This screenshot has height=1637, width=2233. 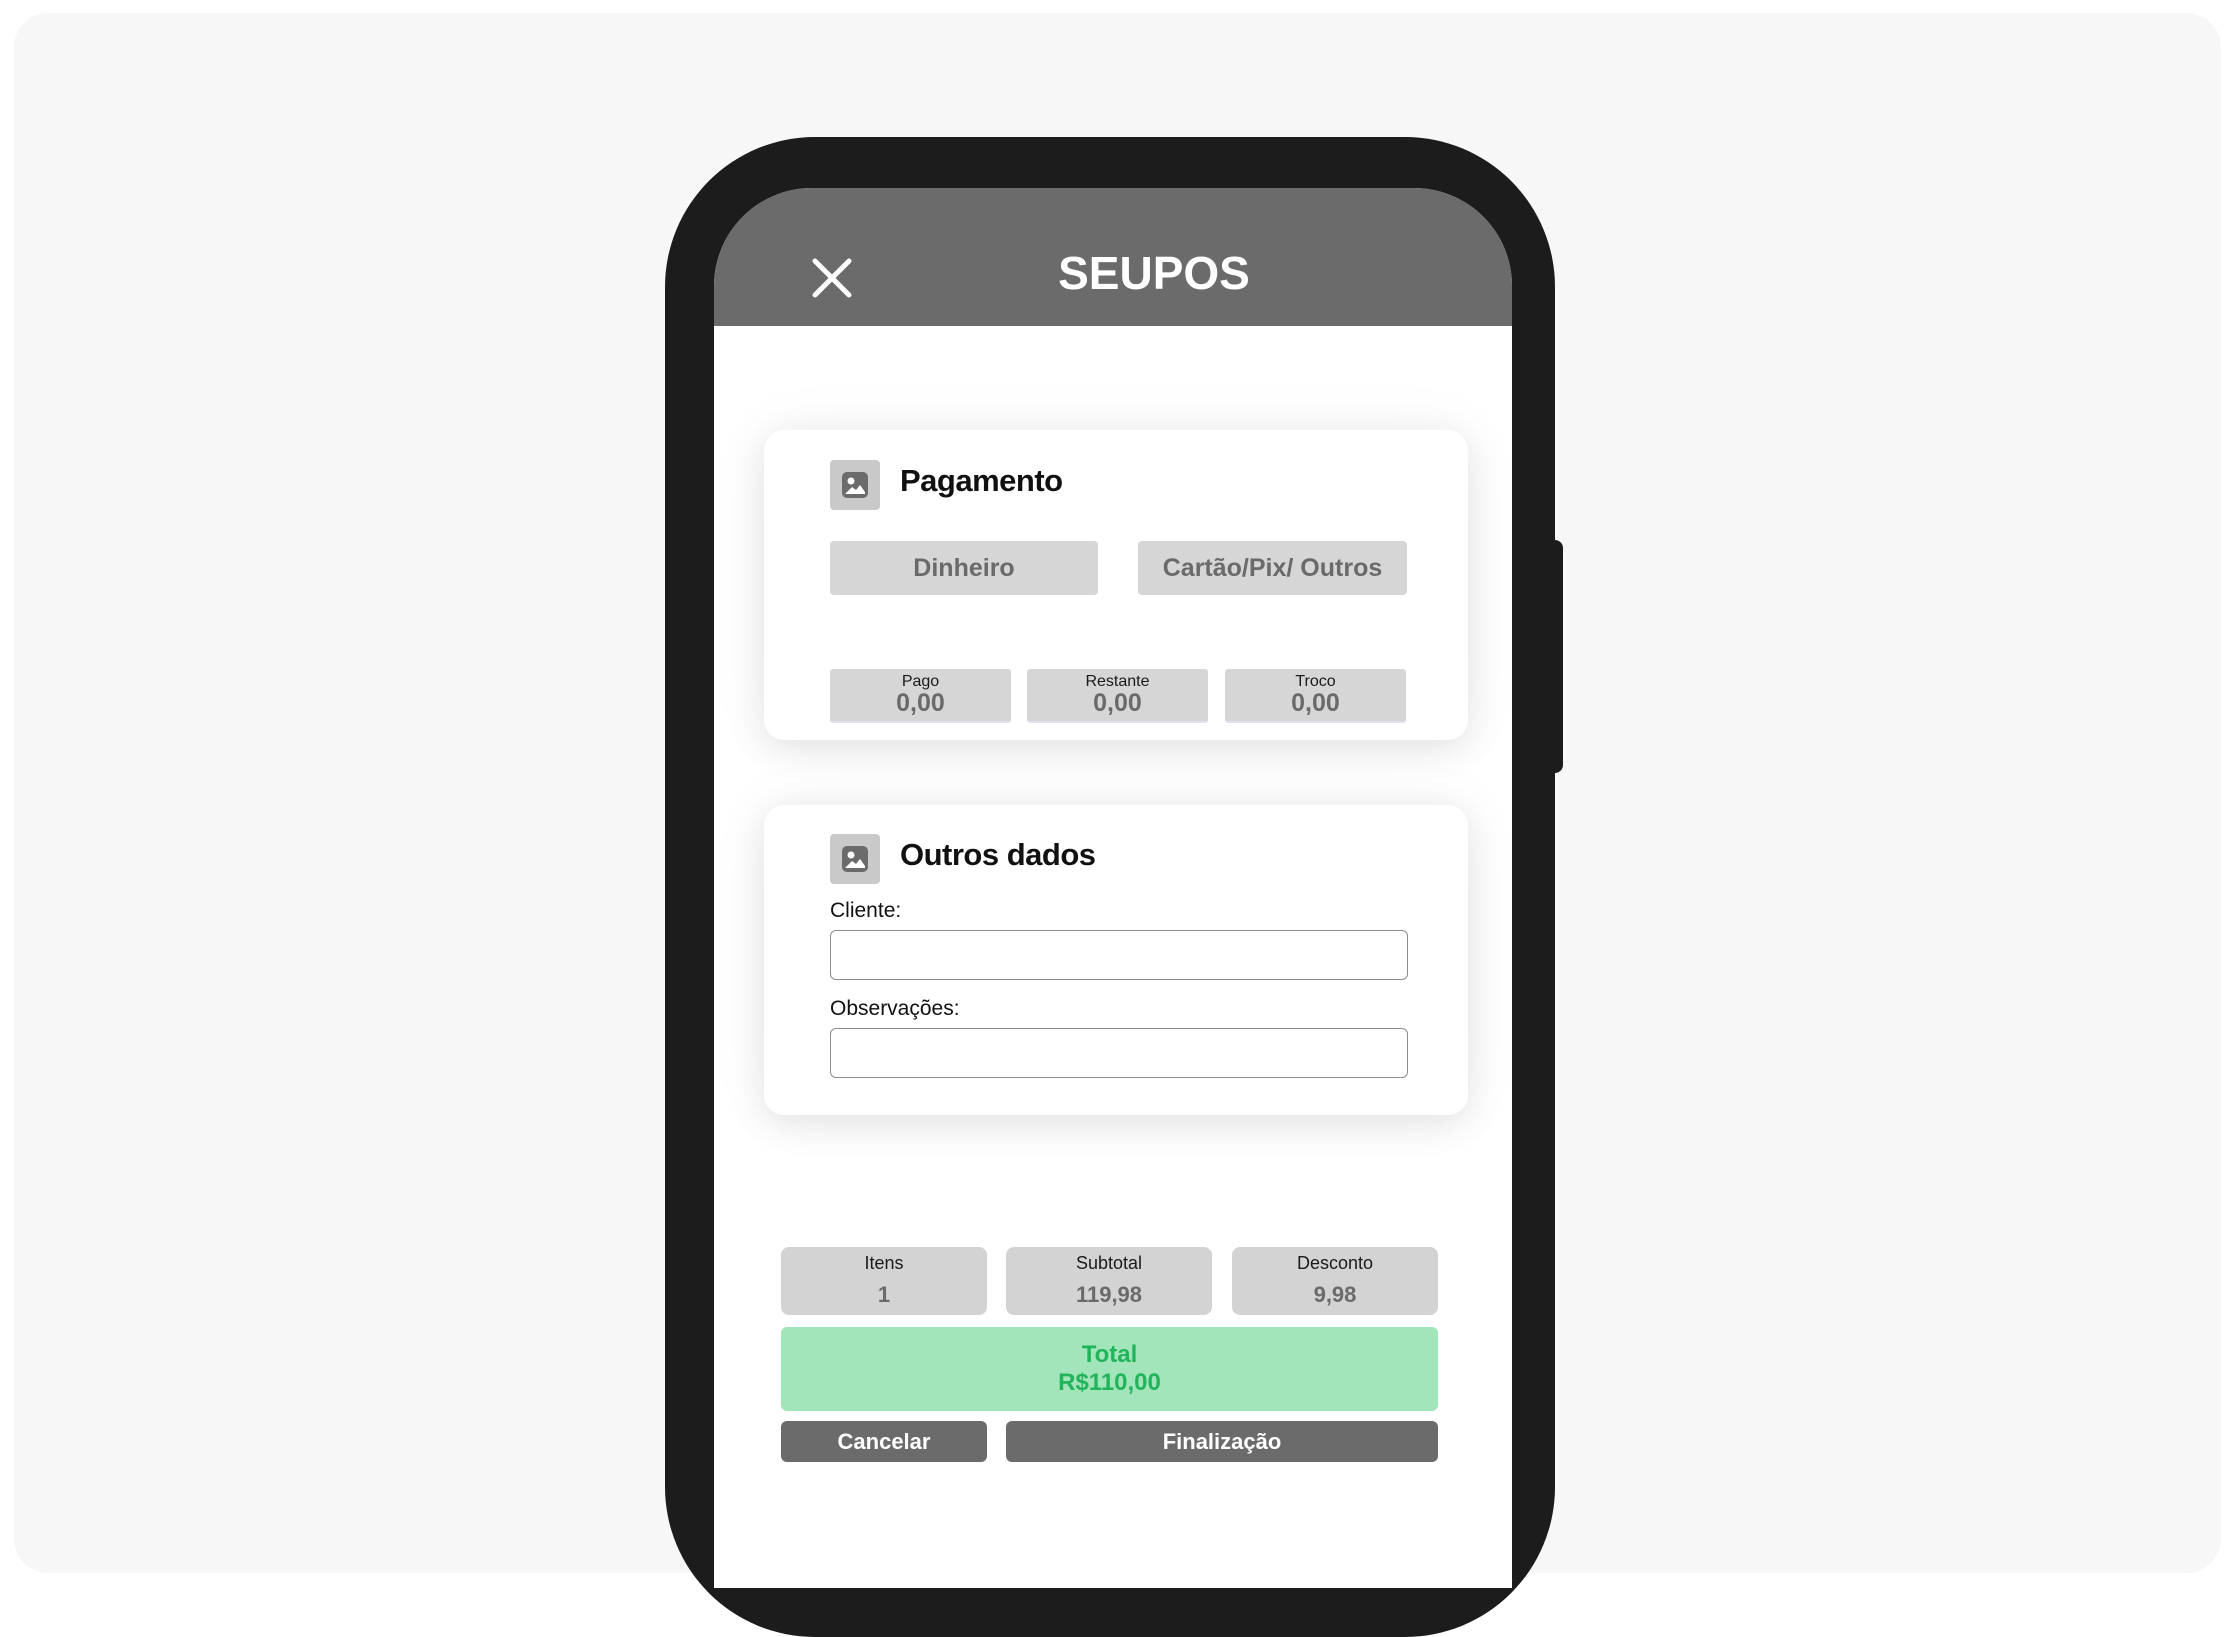 I want to click on notes-label: Observações:, so click(x=895, y=1008).